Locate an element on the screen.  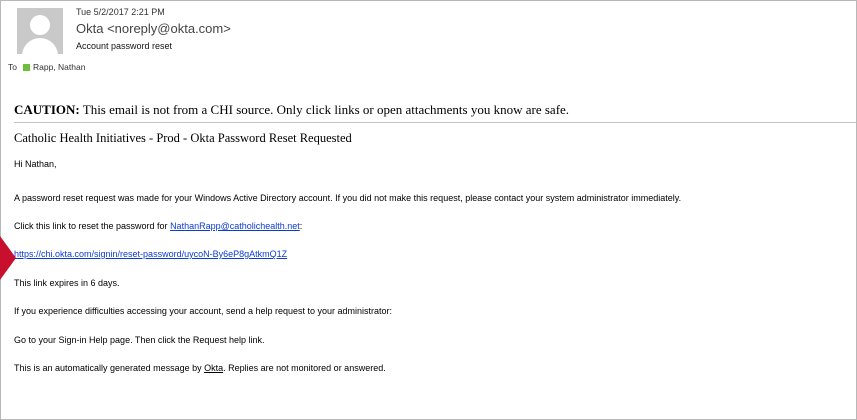
recipient-row: To Rapp, Nathan is located at coordinates (46, 67).